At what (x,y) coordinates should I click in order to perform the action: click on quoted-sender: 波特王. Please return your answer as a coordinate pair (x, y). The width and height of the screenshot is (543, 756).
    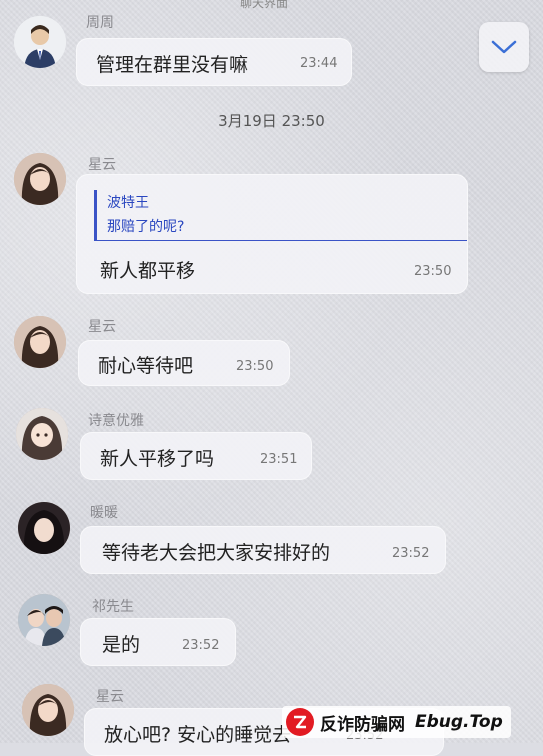
    Looking at the image, I should click on (128, 203).